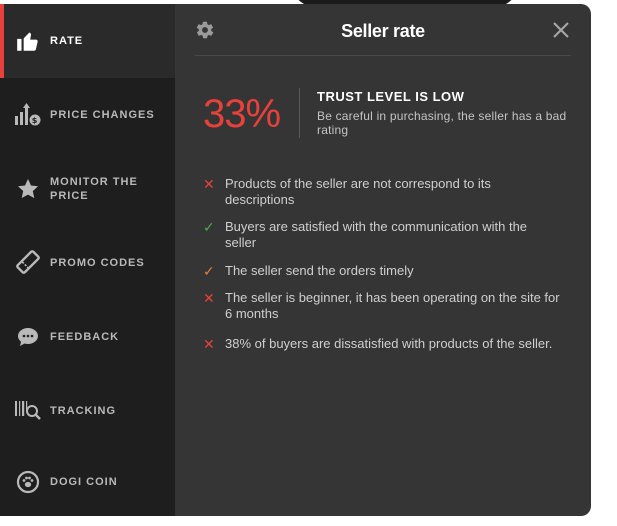 The height and width of the screenshot is (526, 617). I want to click on sidebar-item-label: PRICE CHANGES, so click(102, 115).